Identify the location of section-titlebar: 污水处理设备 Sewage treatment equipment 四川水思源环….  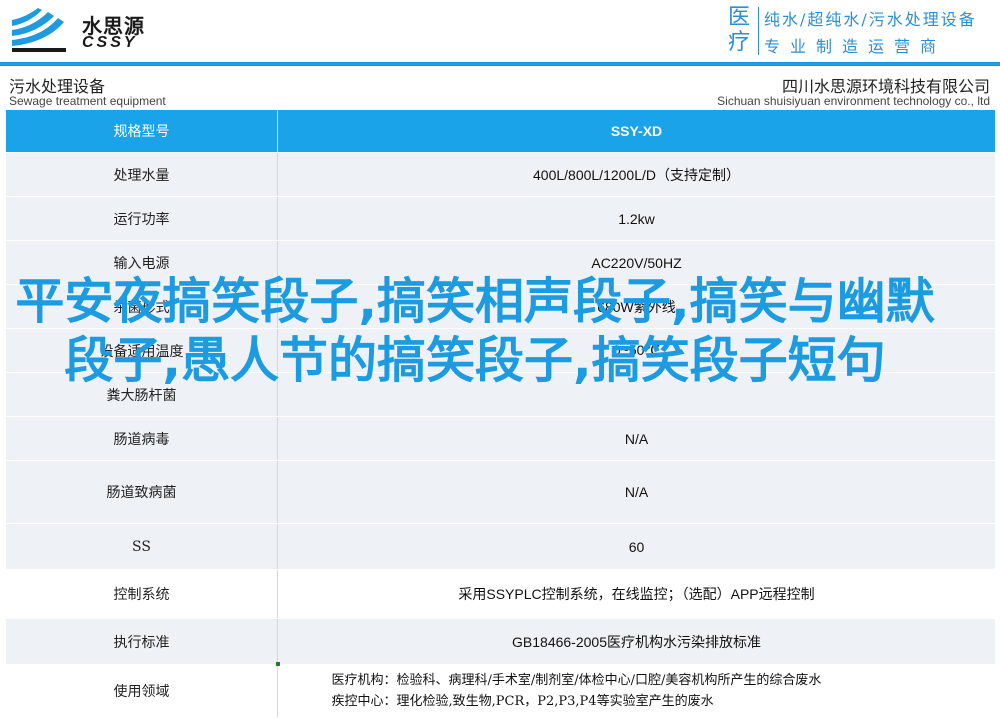
(500, 90).